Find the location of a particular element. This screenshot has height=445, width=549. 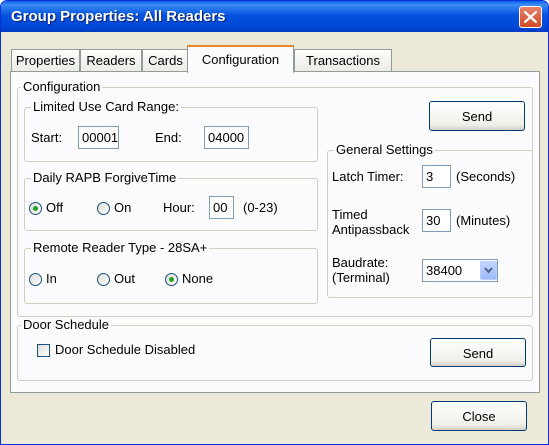

tab-transactions: Transactions is located at coordinates (343, 60).